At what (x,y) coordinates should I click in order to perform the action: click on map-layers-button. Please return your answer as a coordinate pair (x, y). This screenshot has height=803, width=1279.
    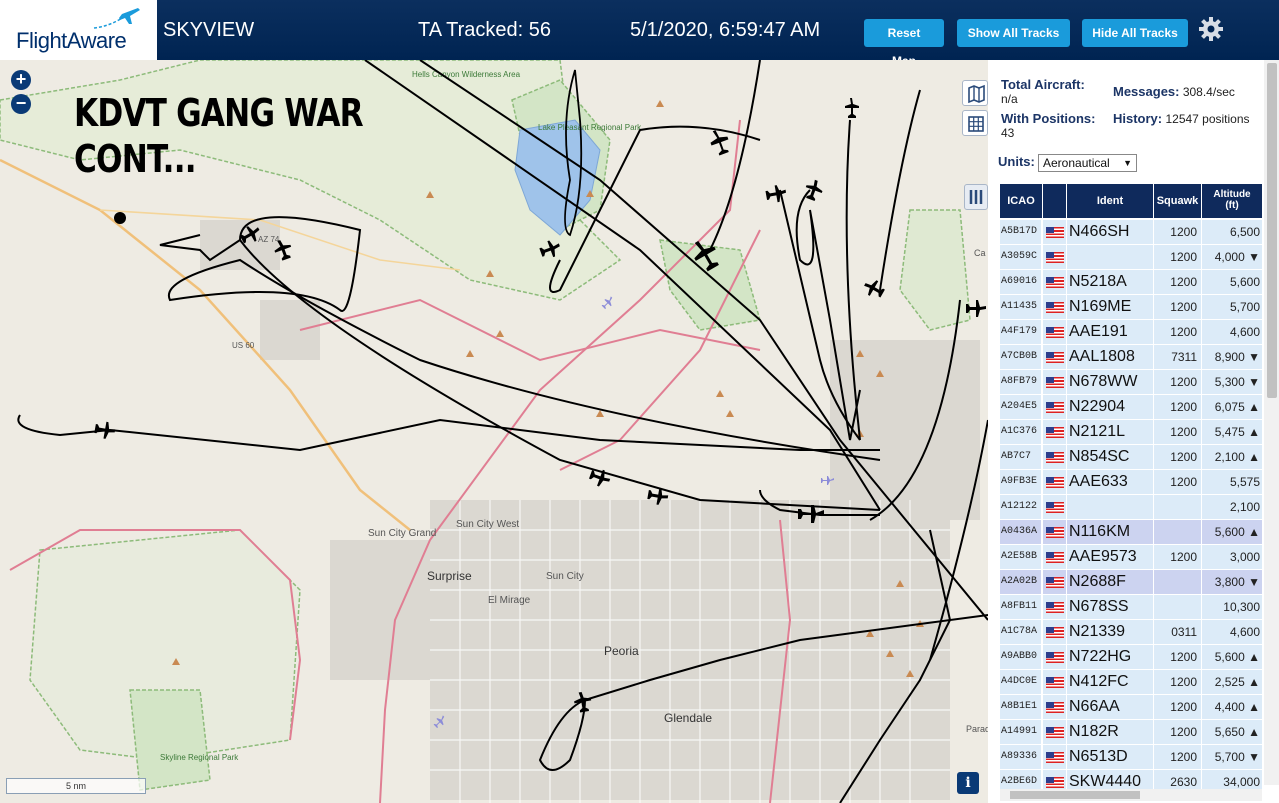
    Looking at the image, I should click on (975, 93).